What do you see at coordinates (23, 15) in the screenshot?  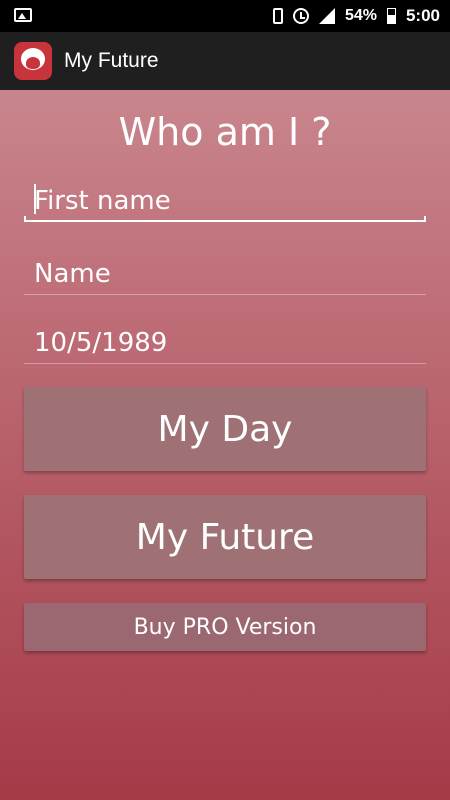 I see `image-notification-icon` at bounding box center [23, 15].